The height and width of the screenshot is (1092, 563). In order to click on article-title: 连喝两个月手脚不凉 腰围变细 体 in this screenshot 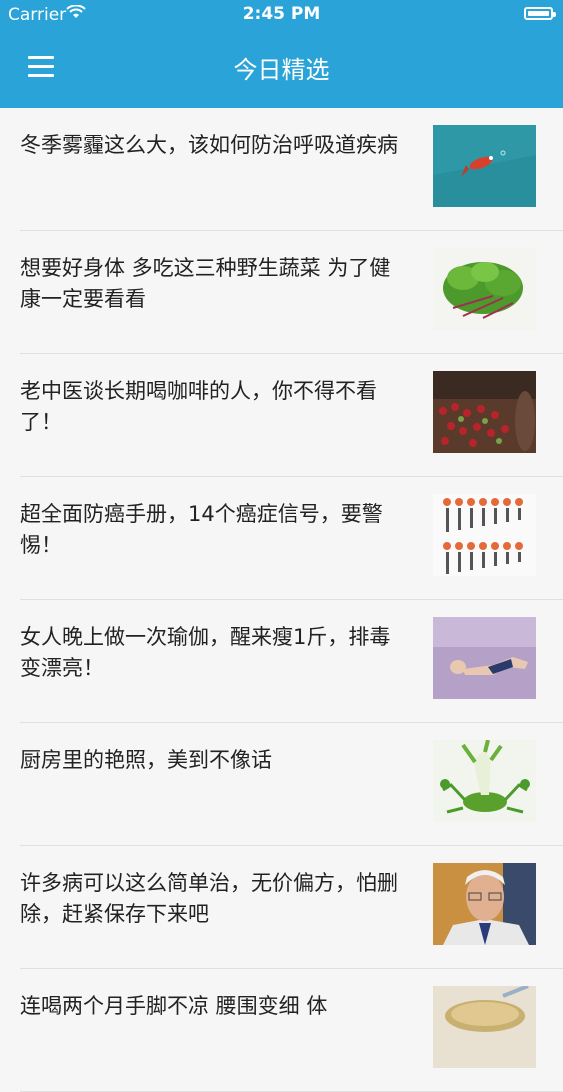, I will do `click(174, 1006)`.